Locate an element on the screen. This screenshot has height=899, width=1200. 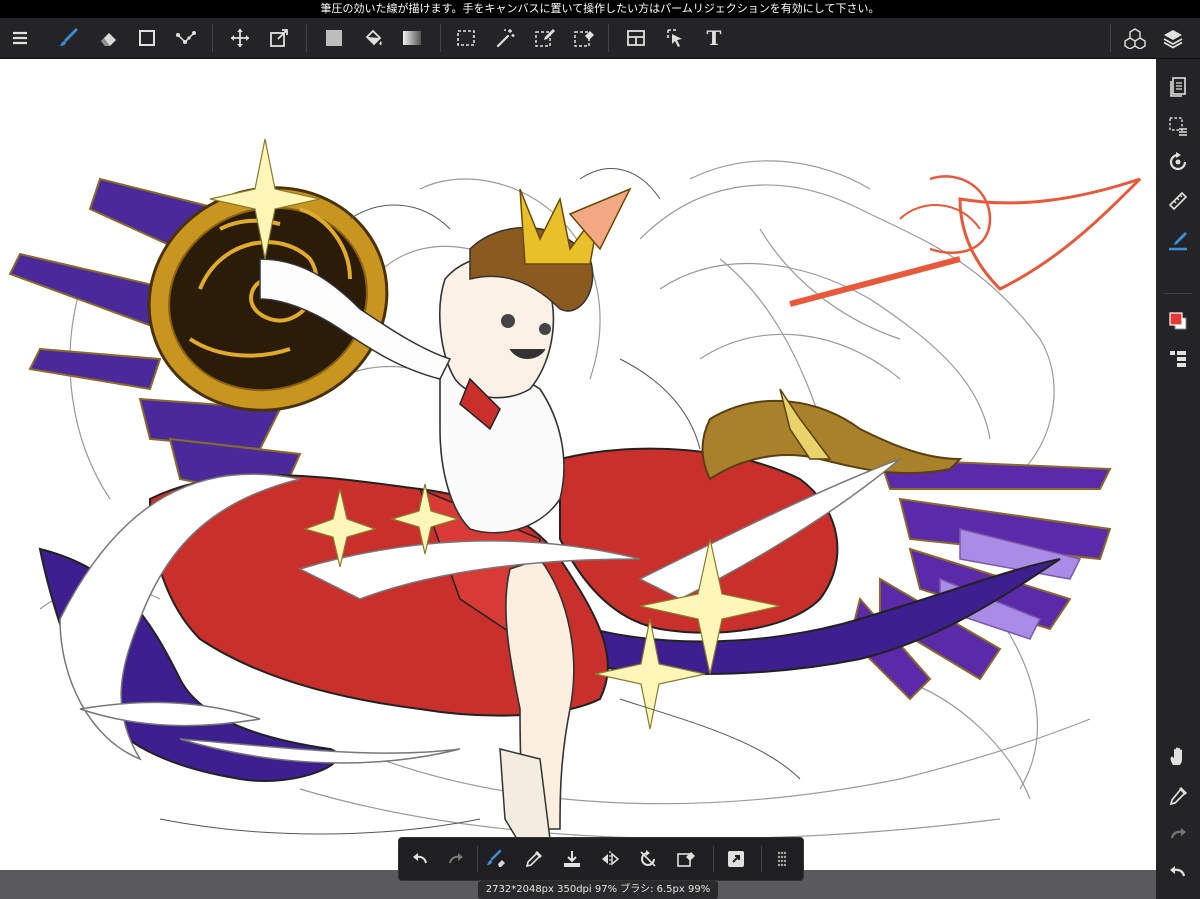
fullscreen-icon is located at coordinates (736, 859).